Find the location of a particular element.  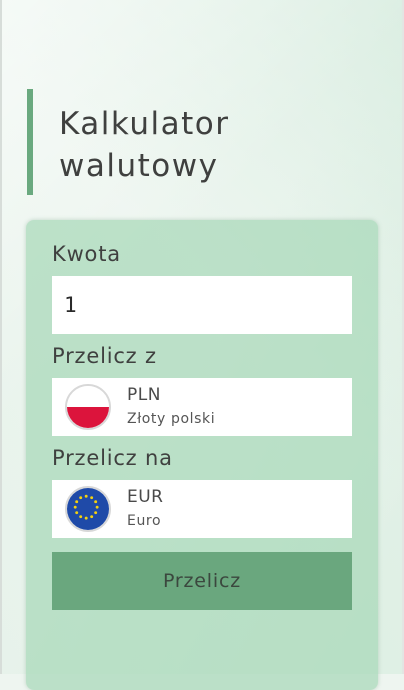

page-title-line2: walutowy is located at coordinates (139, 166).